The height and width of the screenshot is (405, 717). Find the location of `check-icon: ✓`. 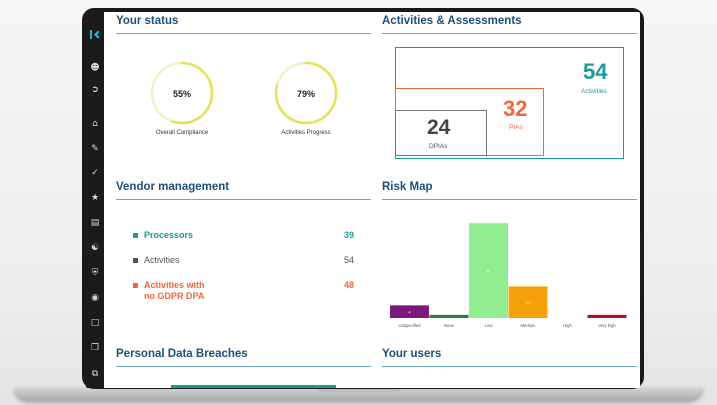

check-icon: ✓ is located at coordinates (95, 173).